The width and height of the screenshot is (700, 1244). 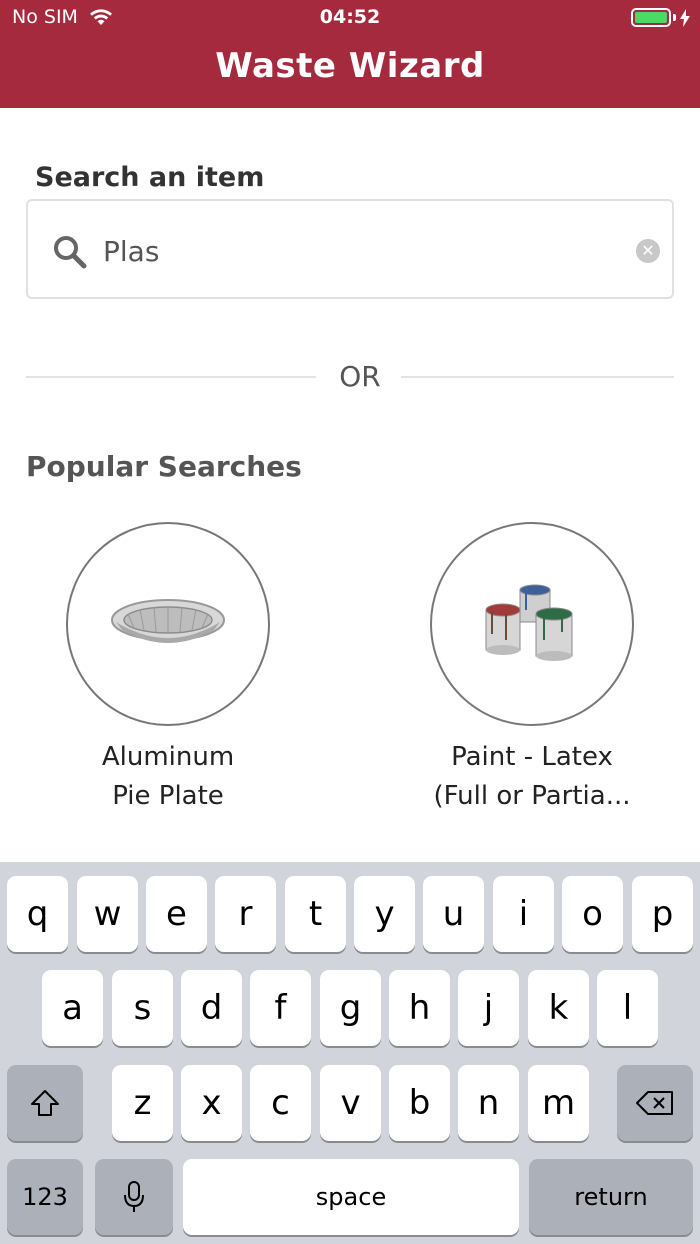 I want to click on shift-icon, so click(x=45, y=1103).